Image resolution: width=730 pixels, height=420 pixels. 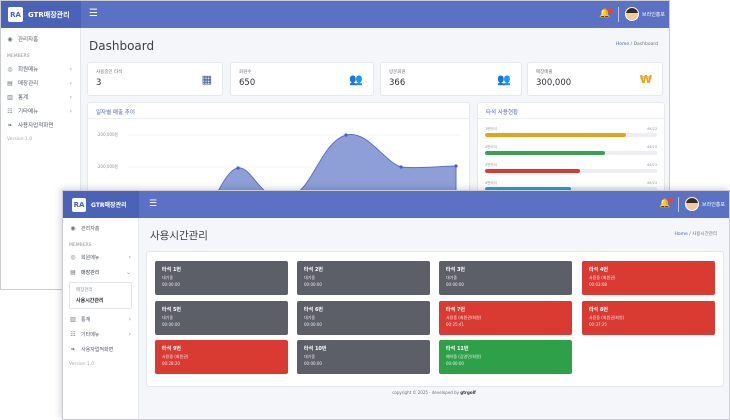 What do you see at coordinates (467, 392) in the screenshot?
I see `footer-brand-link: gtrgolf` at bounding box center [467, 392].